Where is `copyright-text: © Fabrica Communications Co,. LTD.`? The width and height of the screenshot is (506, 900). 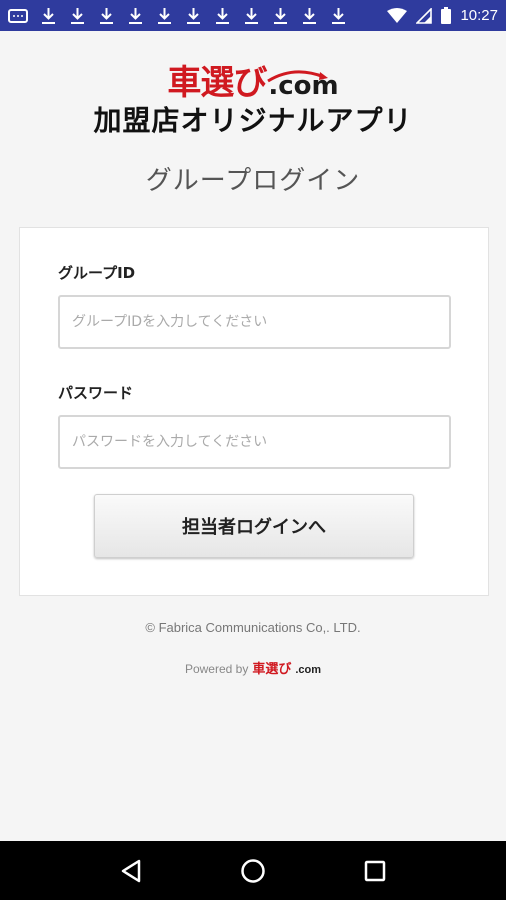
copyright-text: © Fabrica Communications Co,. LTD. is located at coordinates (253, 627).